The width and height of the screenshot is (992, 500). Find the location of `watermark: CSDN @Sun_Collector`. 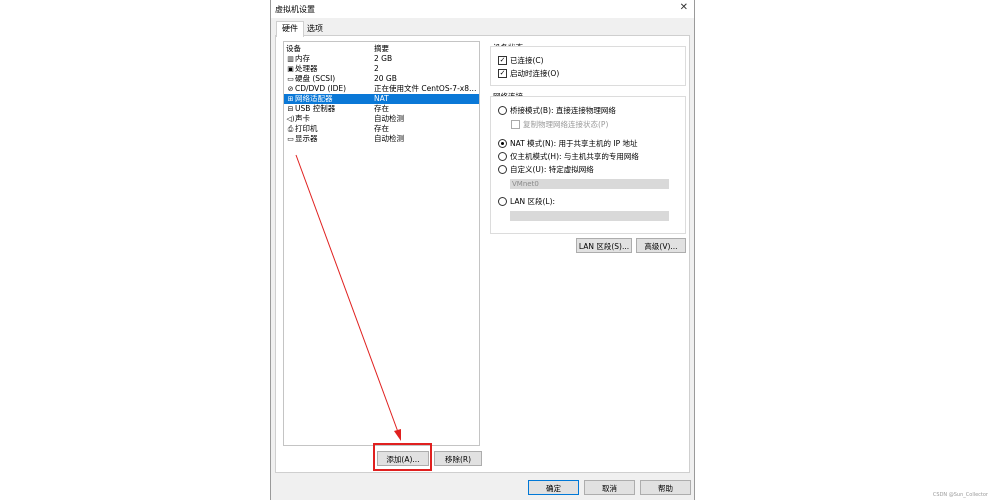

watermark: CSDN @Sun_Collector is located at coordinates (960, 495).